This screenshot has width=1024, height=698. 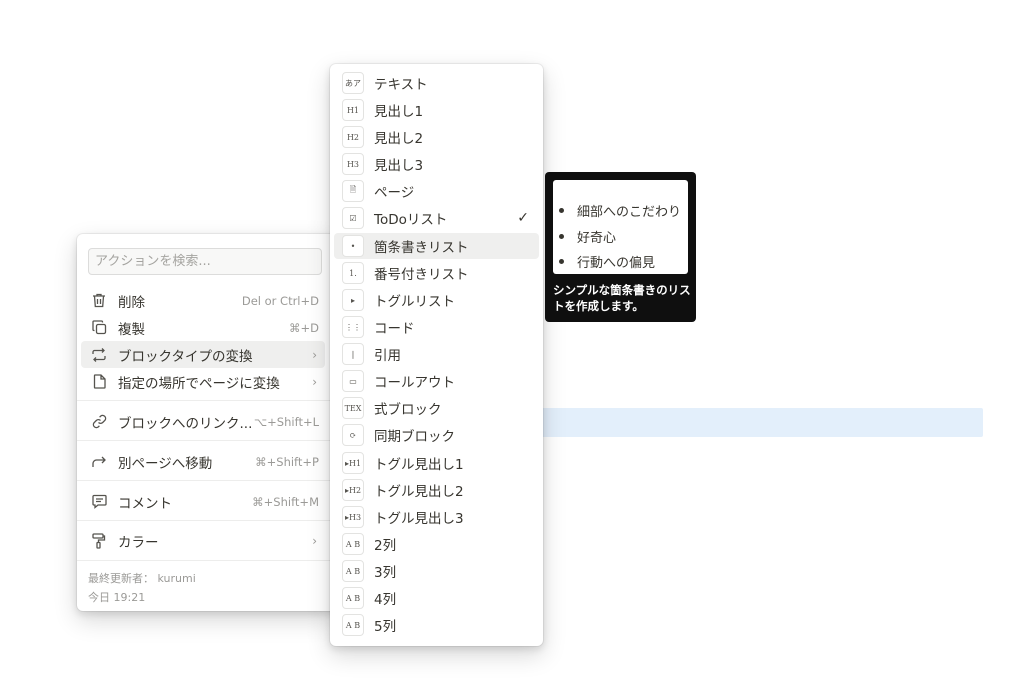 What do you see at coordinates (99, 422) in the screenshot?
I see `link-icon` at bounding box center [99, 422].